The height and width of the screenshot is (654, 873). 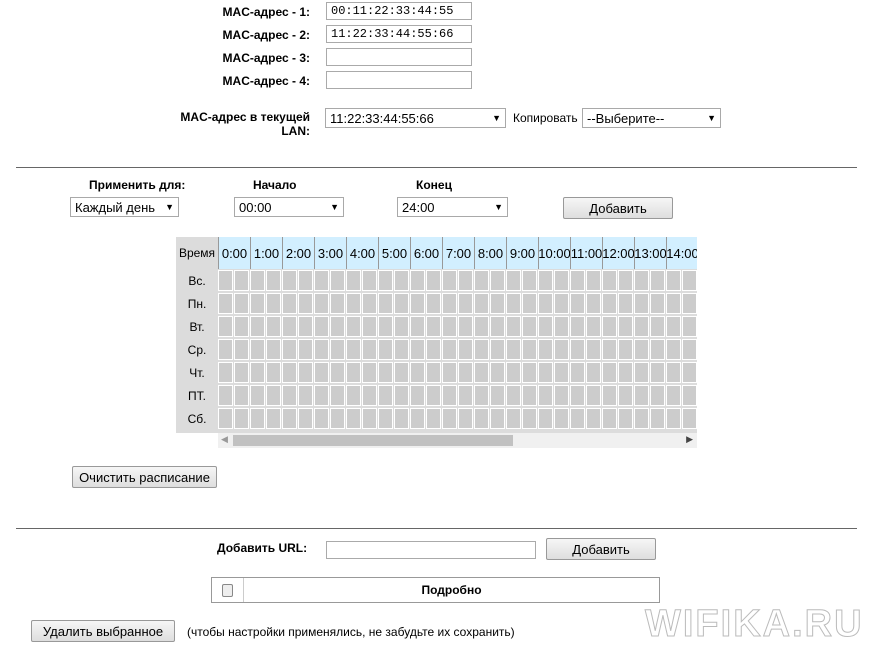 I want to click on horizontal-scrollbar: ◀ ▶, so click(x=457, y=440).